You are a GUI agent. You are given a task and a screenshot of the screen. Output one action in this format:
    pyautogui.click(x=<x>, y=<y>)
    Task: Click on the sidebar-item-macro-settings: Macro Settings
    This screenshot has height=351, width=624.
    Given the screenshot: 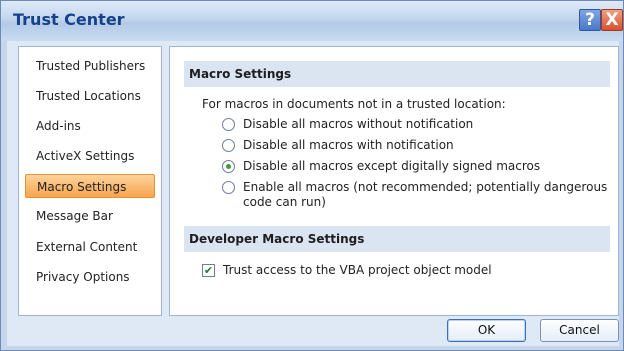 What is the action you would take?
    pyautogui.click(x=90, y=186)
    